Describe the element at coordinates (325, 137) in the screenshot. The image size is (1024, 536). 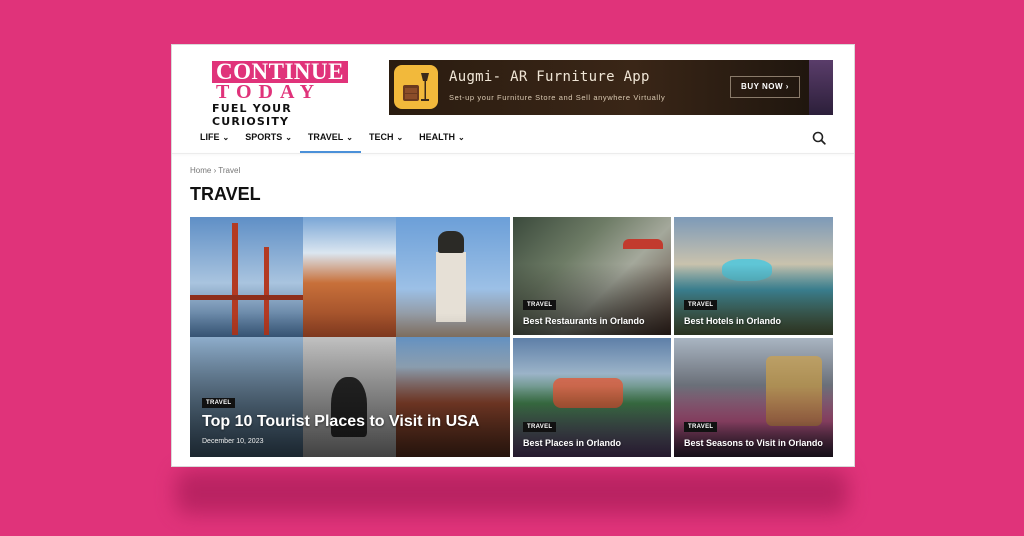
I see `nav-item-label: TRAVEL` at that location.